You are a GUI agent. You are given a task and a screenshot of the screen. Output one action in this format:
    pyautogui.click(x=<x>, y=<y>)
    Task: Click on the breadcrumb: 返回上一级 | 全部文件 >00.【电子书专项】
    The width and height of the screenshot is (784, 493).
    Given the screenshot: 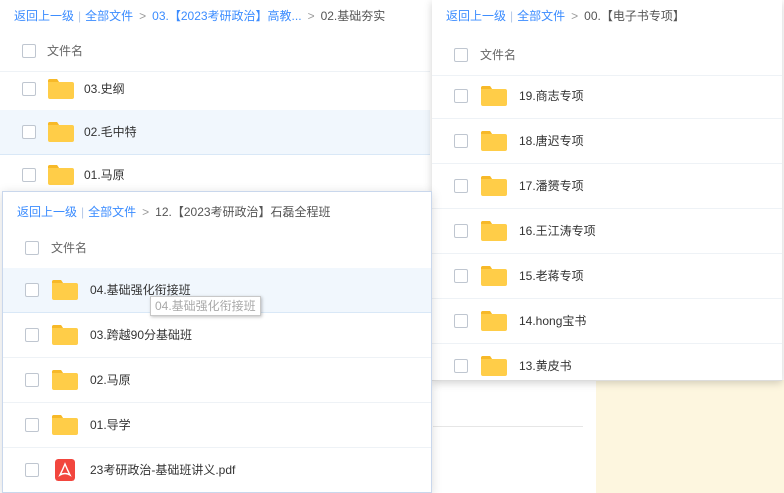 What is the action you would take?
    pyautogui.click(x=565, y=16)
    